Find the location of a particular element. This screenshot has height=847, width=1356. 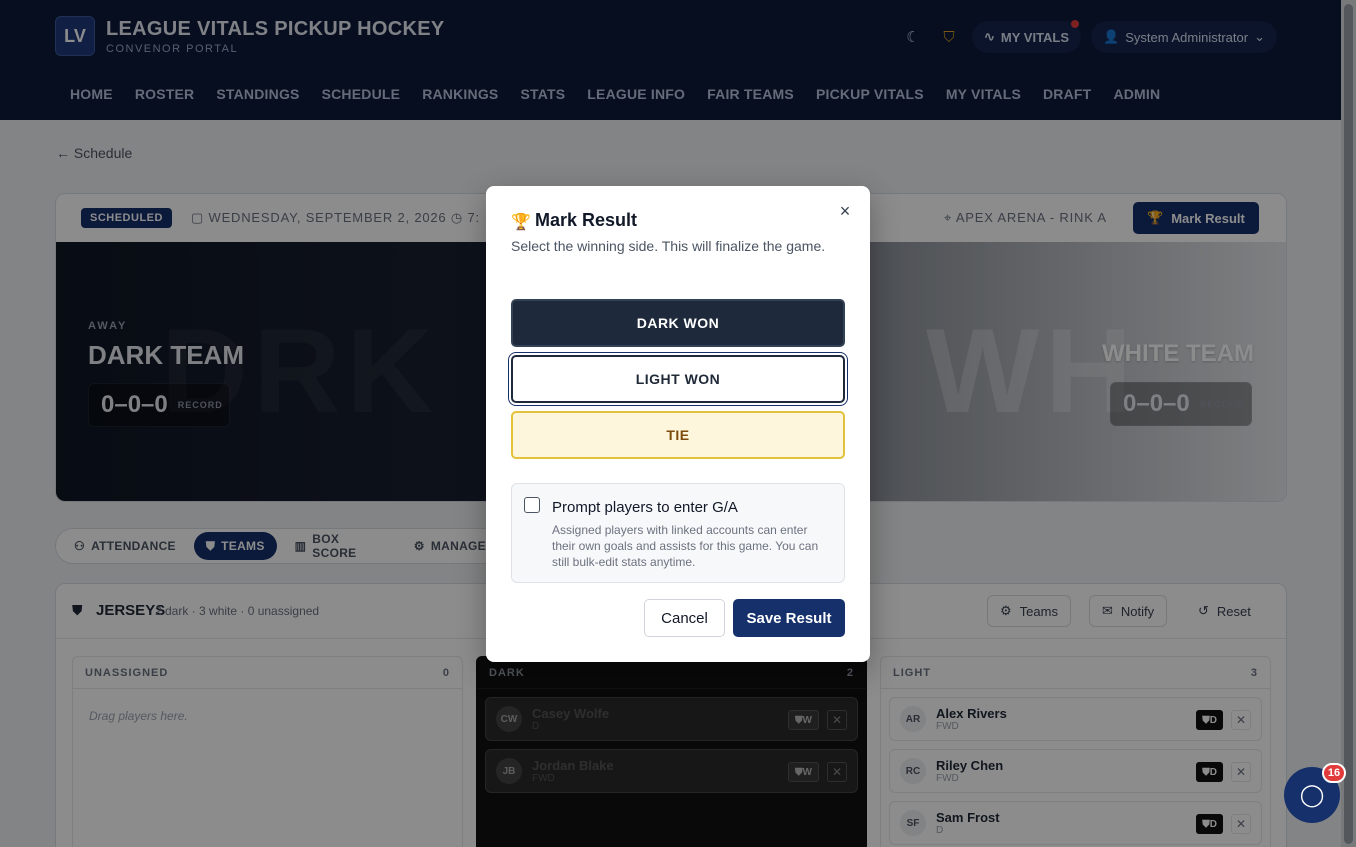

dialog-title: Mark Result is located at coordinates (586, 220).